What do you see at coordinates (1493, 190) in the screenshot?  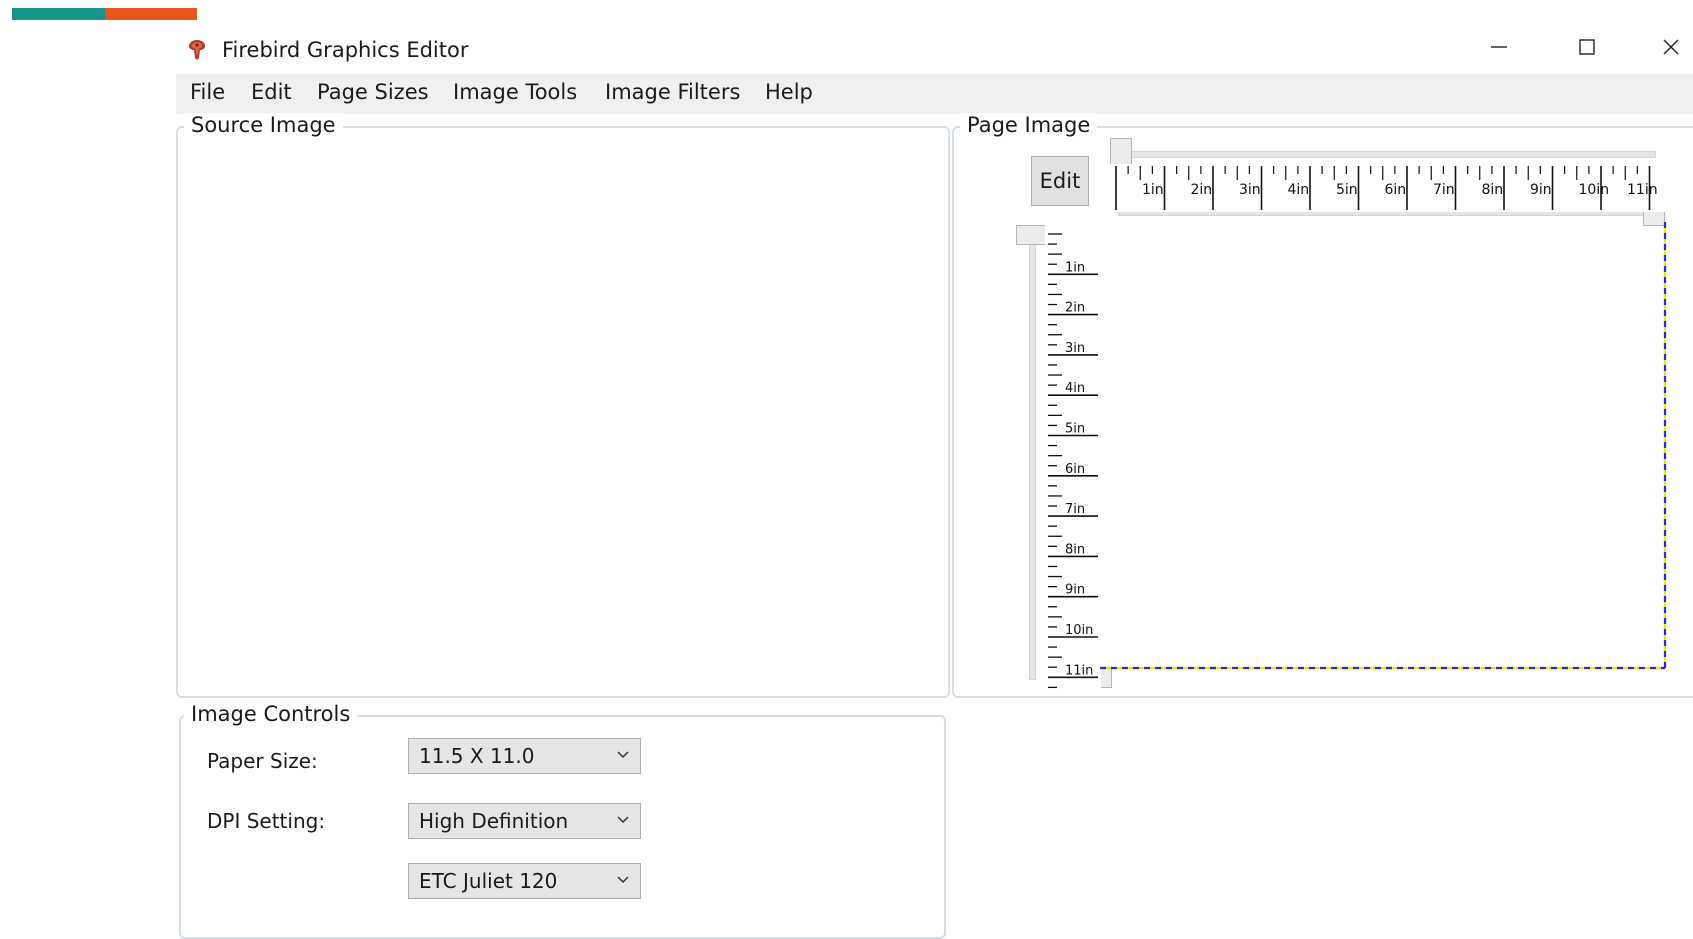 I see `ruler-h-label: 8in` at bounding box center [1493, 190].